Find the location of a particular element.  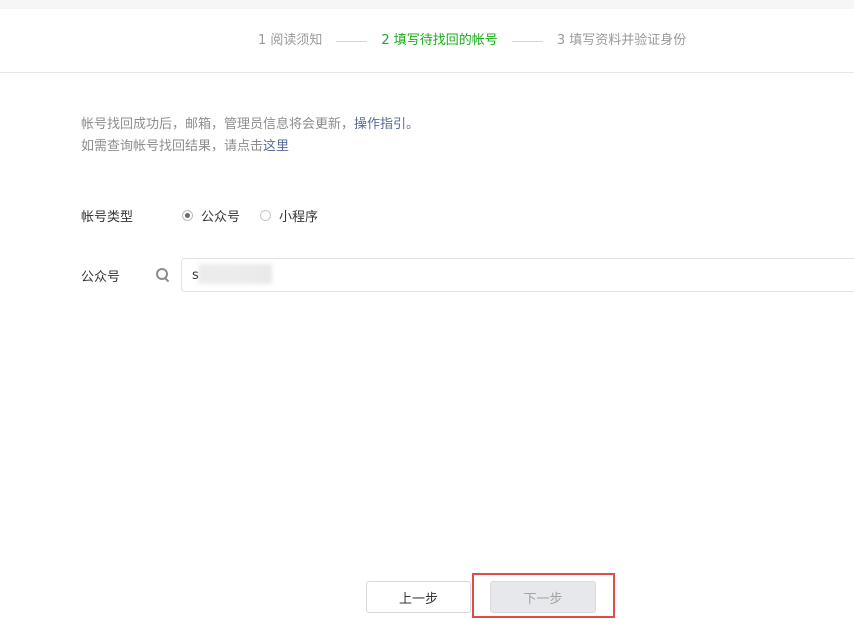

step-2-active: 2 填写待找回的帐号 is located at coordinates (439, 40).